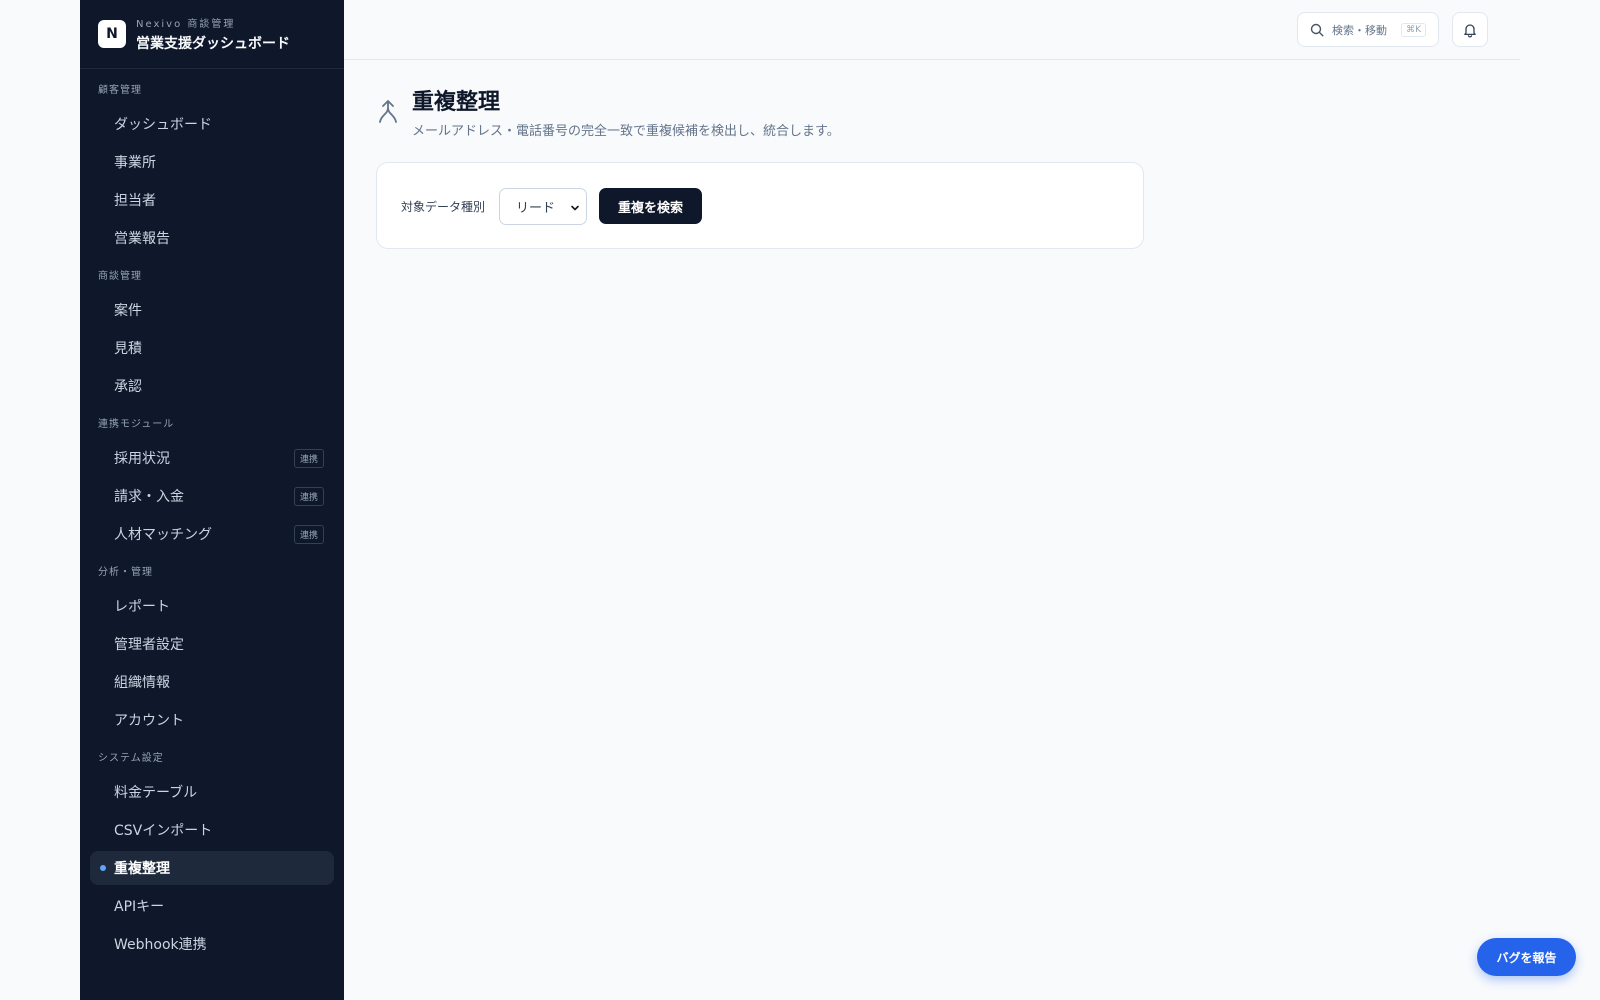 The image size is (1600, 1000). I want to click on page-title: 重複整理, so click(456, 102).